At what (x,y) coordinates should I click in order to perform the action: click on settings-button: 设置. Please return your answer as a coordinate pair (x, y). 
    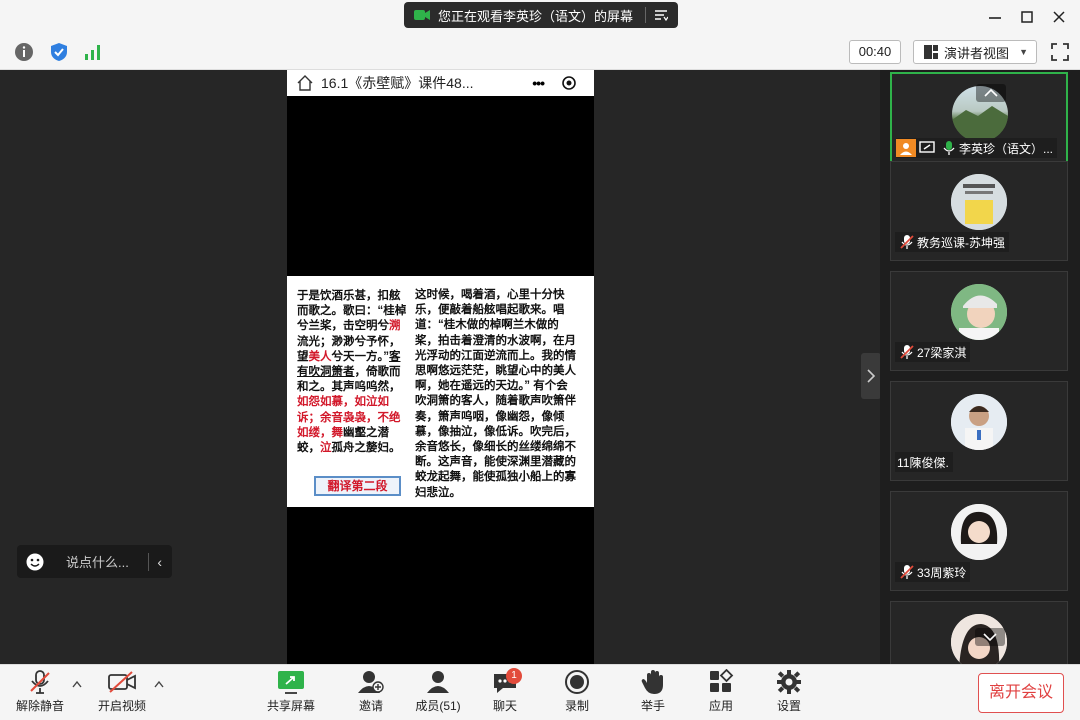
    Looking at the image, I should click on (789, 694).